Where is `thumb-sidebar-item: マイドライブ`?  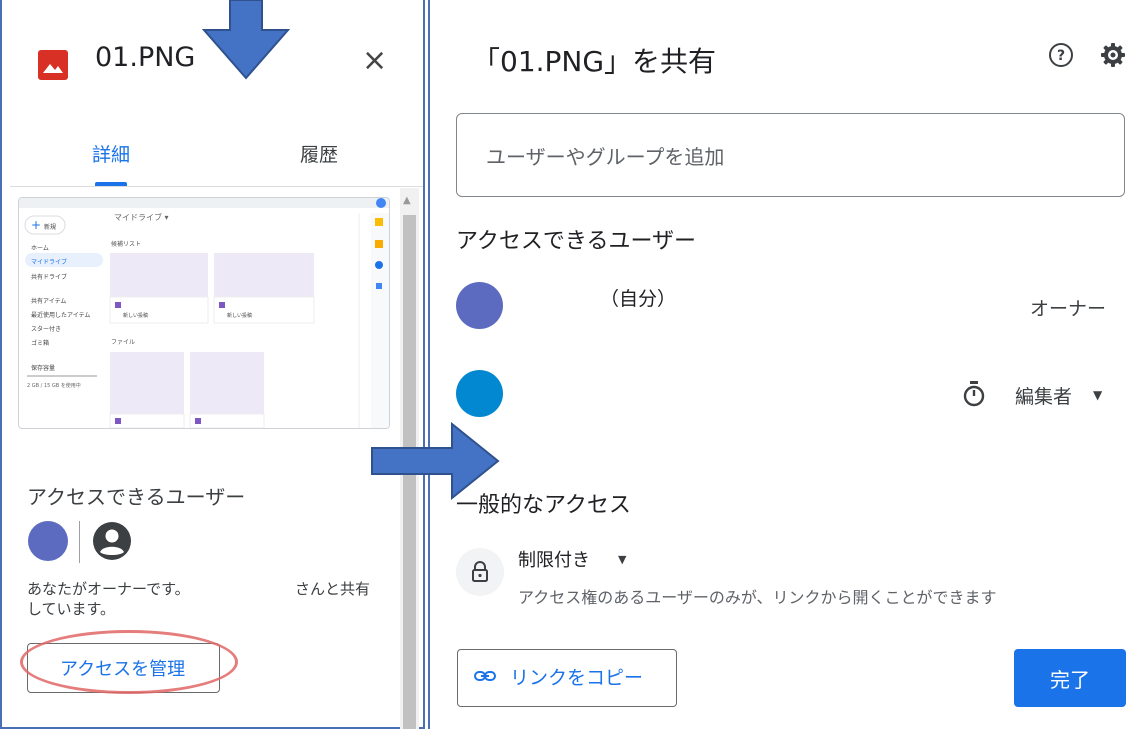
thumb-sidebar-item: マイドライブ is located at coordinates (49, 262).